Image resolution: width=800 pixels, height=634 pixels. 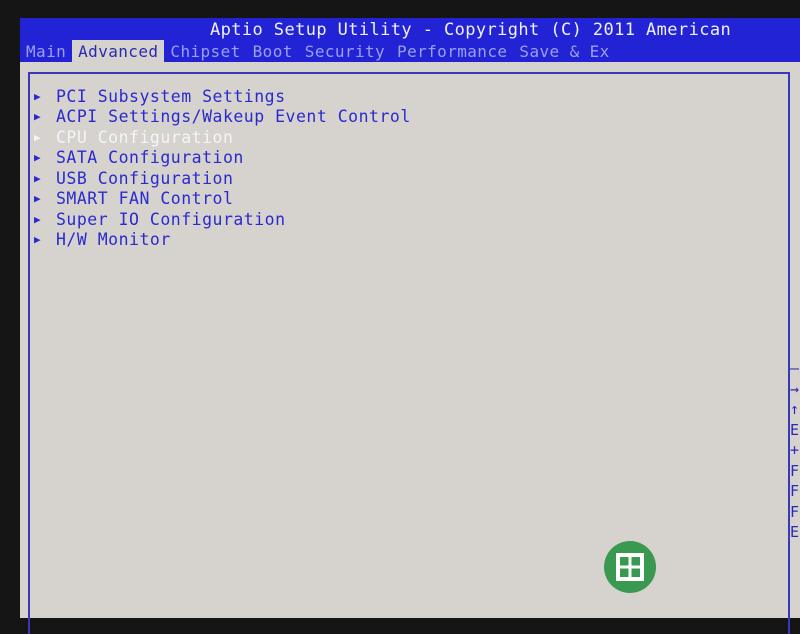 I want to click on menu-item: ▶ PCI Subsystem Settings, so click(x=222, y=96).